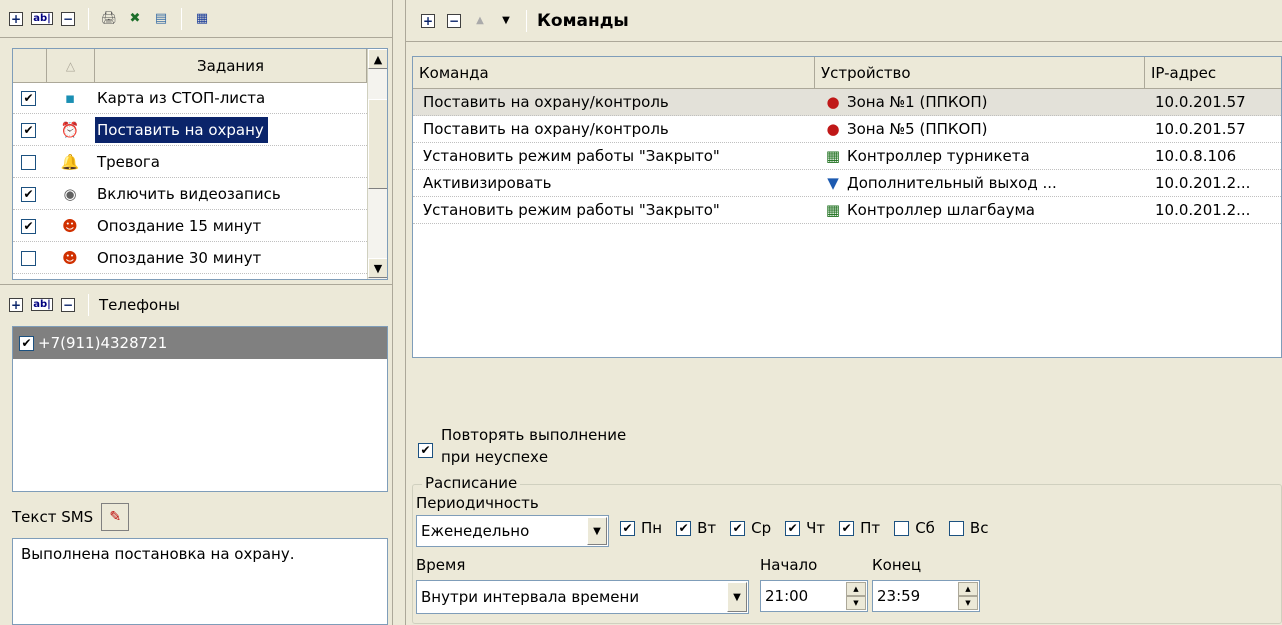  I want to click on command-column-label: Команда, so click(454, 72).